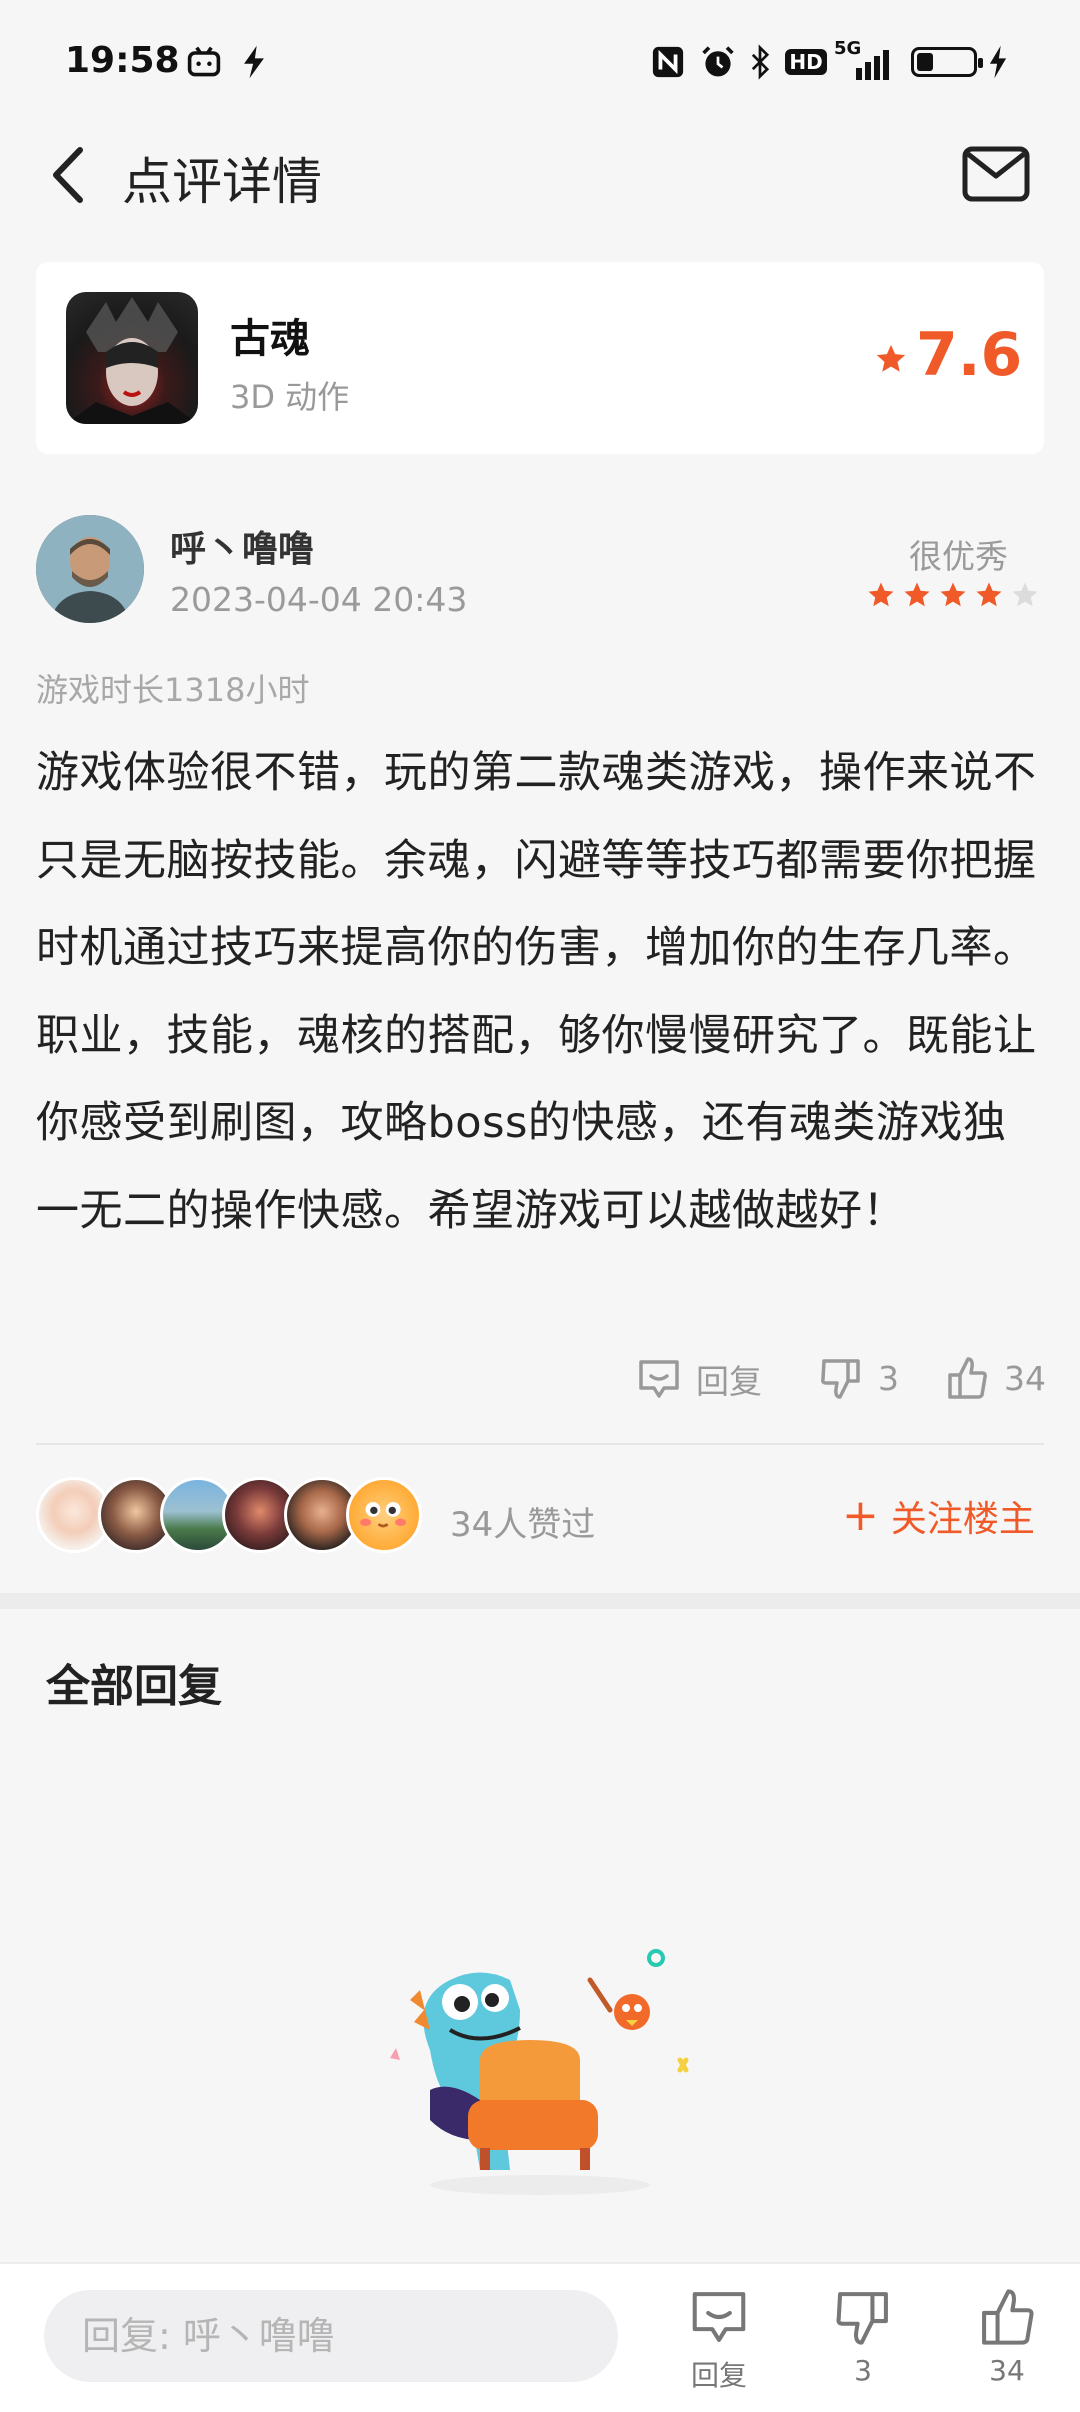  Describe the element at coordinates (718, 62) in the screenshot. I see `alarm-icon` at that location.